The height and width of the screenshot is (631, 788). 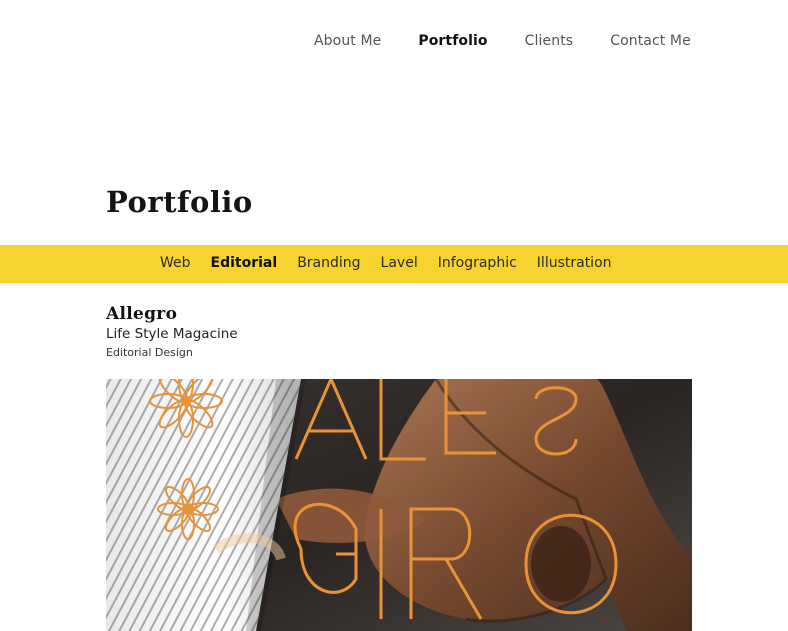 What do you see at coordinates (502, 41) in the screenshot?
I see `top-navigation: About Me Portfolio Clients Contact Me` at bounding box center [502, 41].